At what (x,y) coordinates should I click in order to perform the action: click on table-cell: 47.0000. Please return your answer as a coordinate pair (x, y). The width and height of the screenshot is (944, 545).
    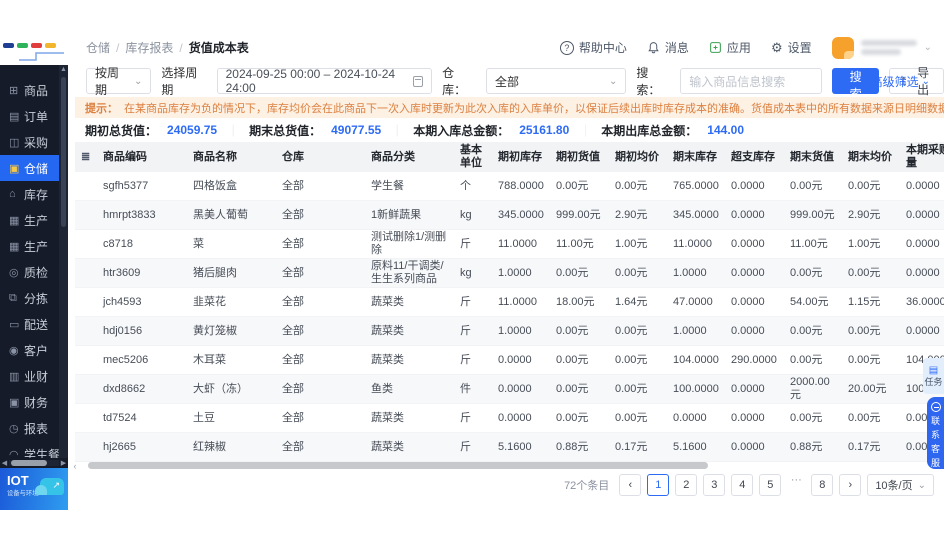
    Looking at the image, I should click on (693, 301).